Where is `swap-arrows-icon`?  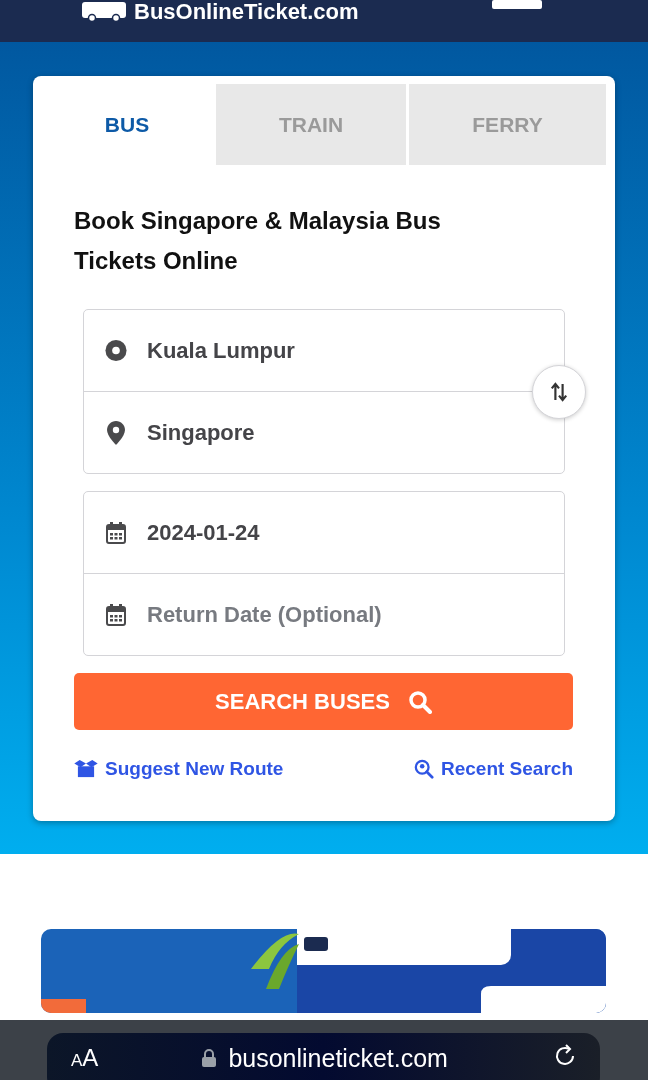 swap-arrows-icon is located at coordinates (559, 392).